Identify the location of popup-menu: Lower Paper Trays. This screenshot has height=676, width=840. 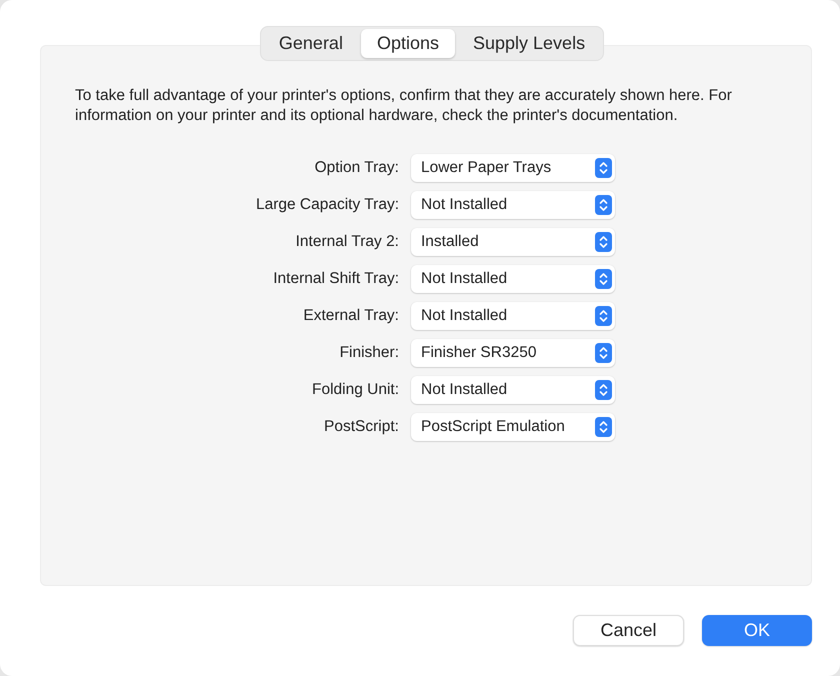
(513, 168).